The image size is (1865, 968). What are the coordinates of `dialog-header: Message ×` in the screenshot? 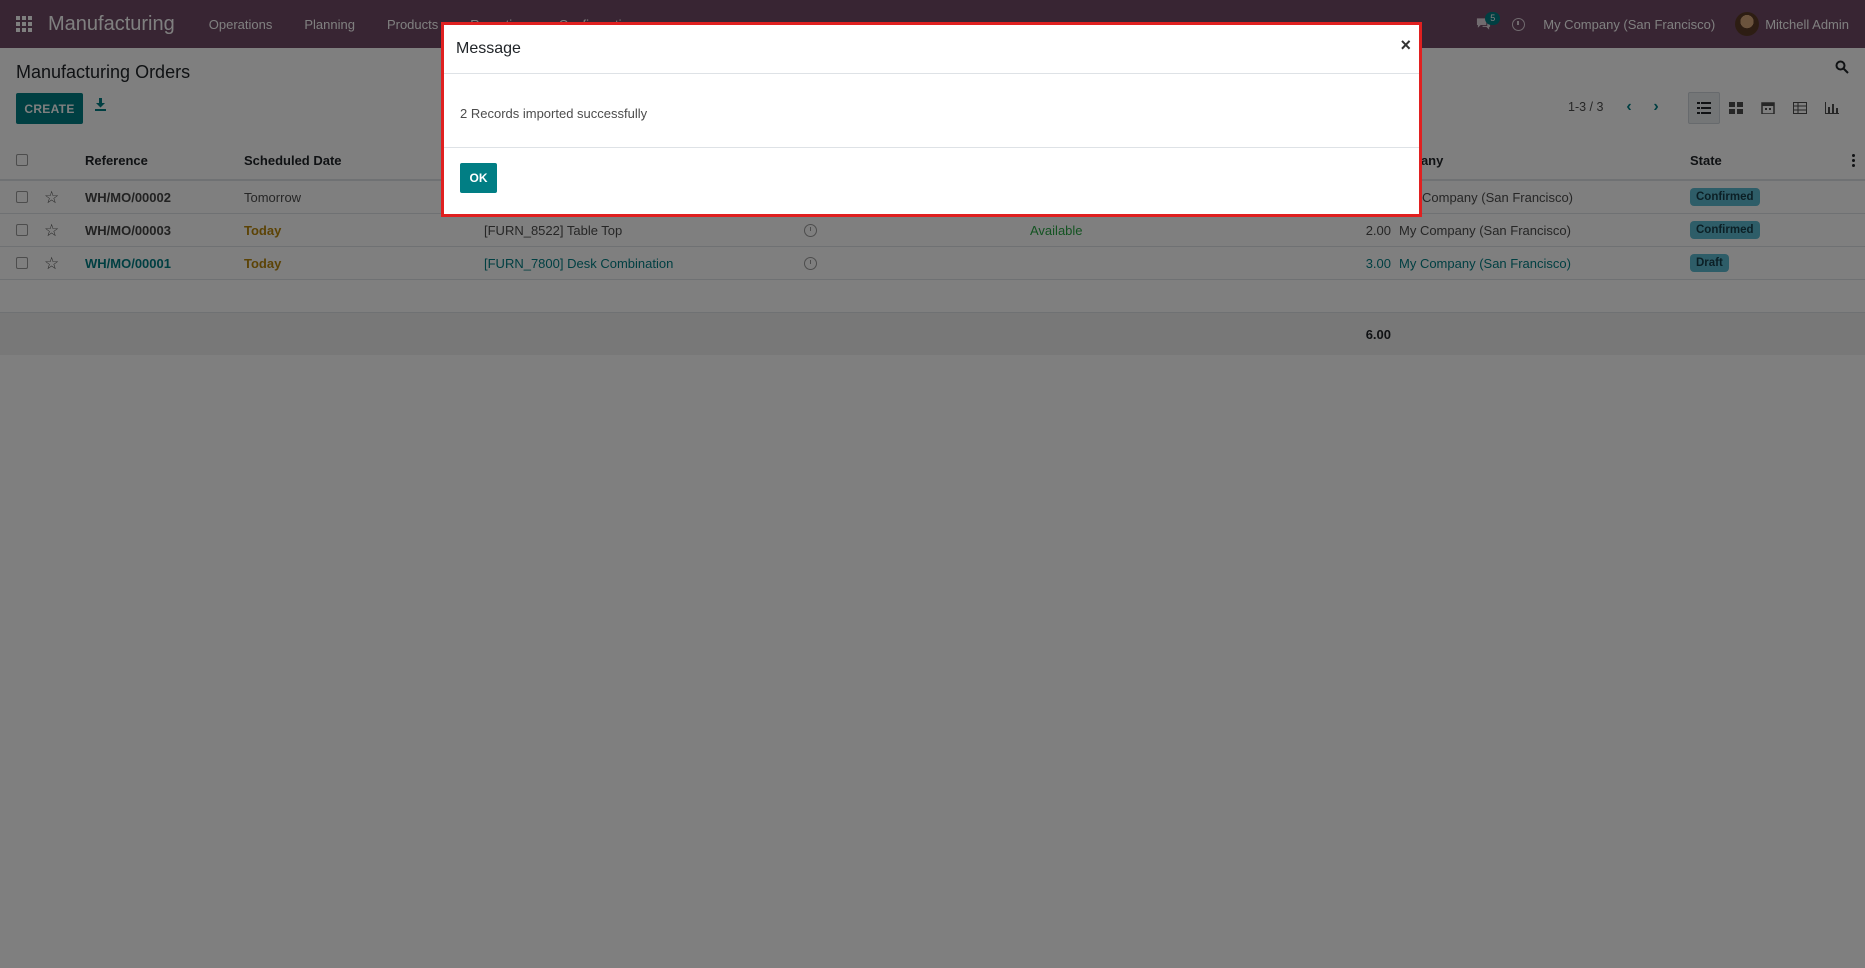 It's located at (931, 49).